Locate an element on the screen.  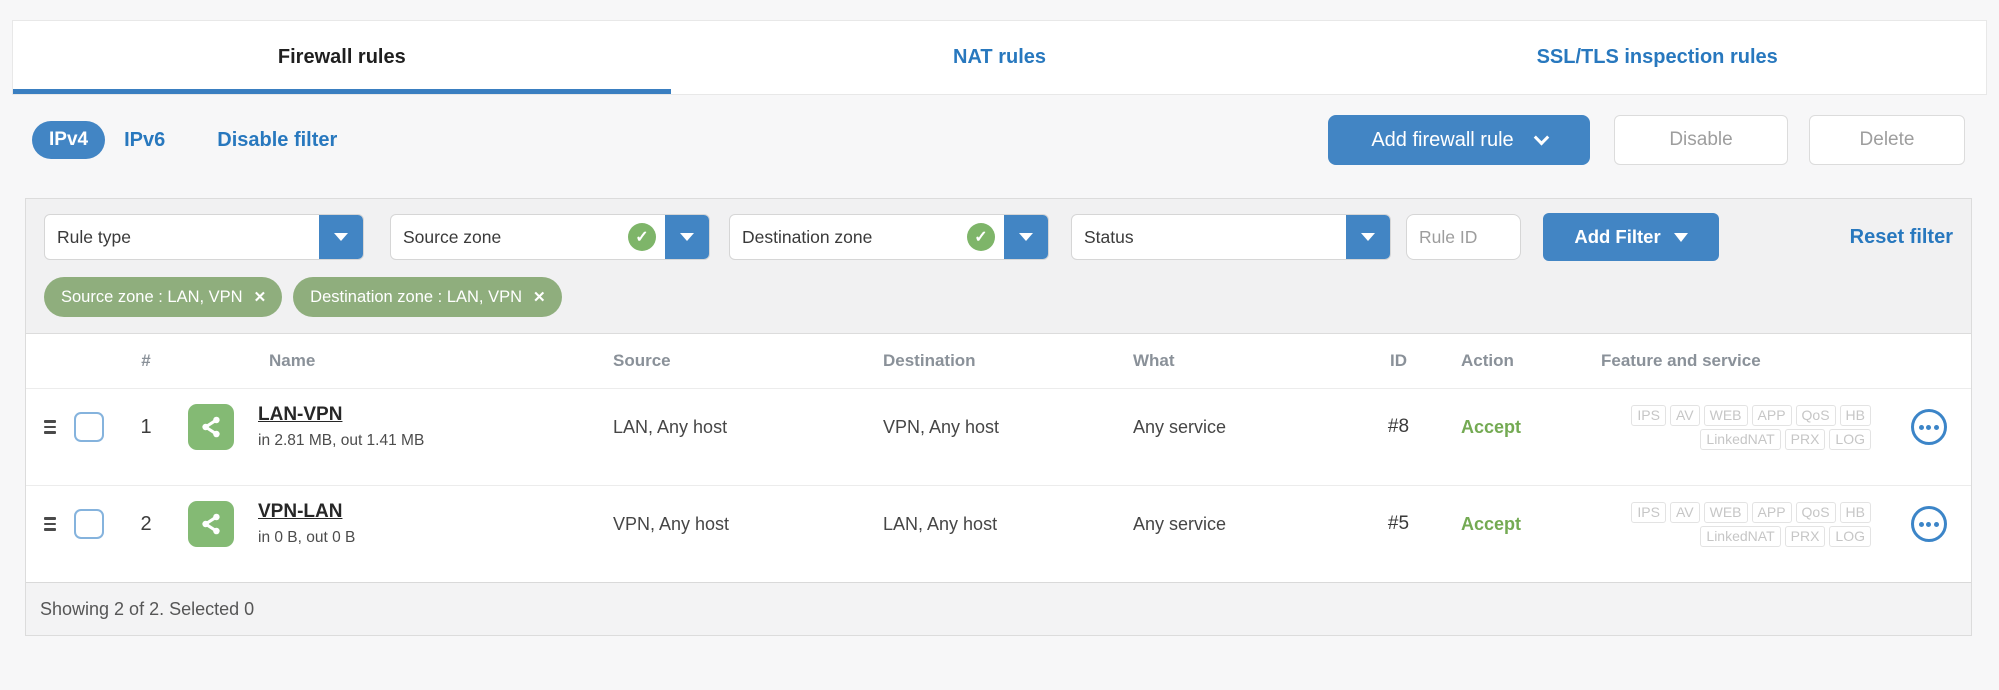
disable-filter-link: Disable filter is located at coordinates (277, 140).